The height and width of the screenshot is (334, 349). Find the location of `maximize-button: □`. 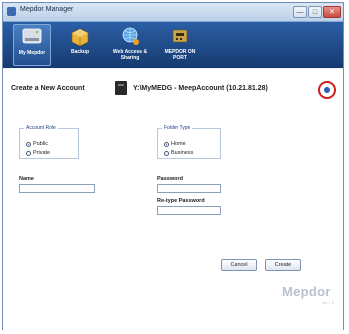

maximize-button: □ is located at coordinates (315, 12).